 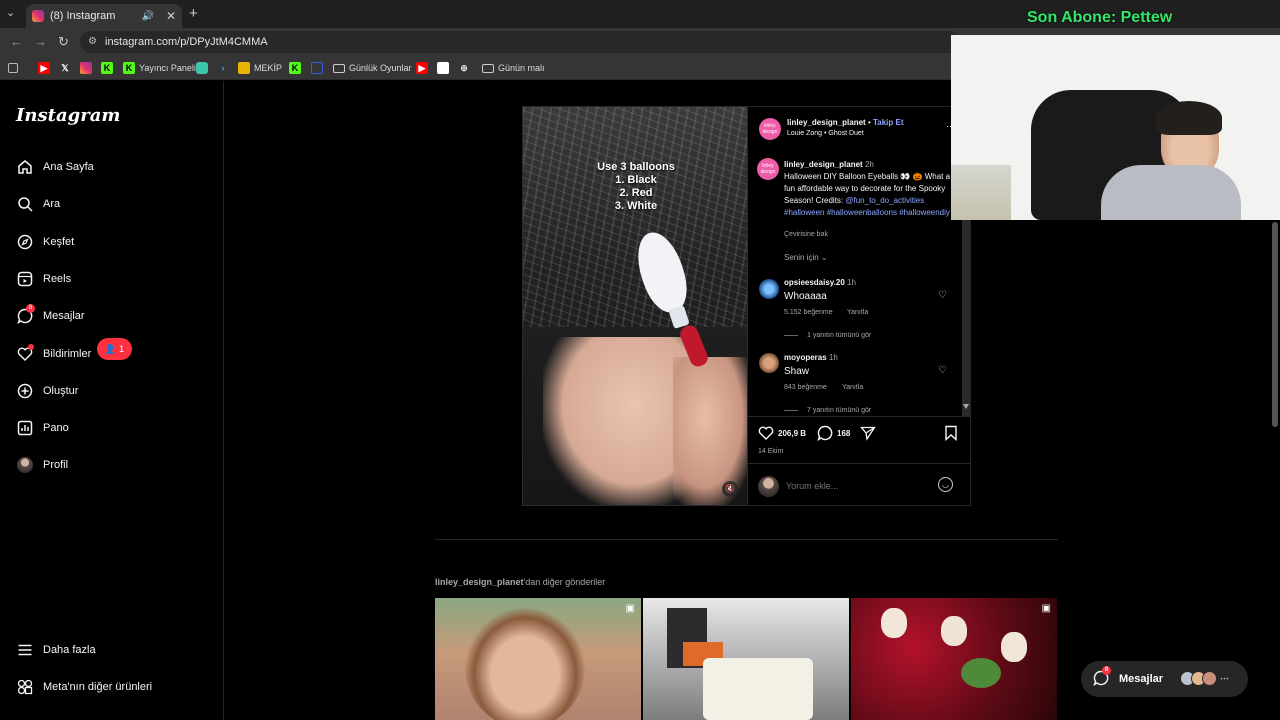 I want to click on address-bar: ⚙ instagram.com/p/DPyJtM4CMMA, so click(x=520, y=42).